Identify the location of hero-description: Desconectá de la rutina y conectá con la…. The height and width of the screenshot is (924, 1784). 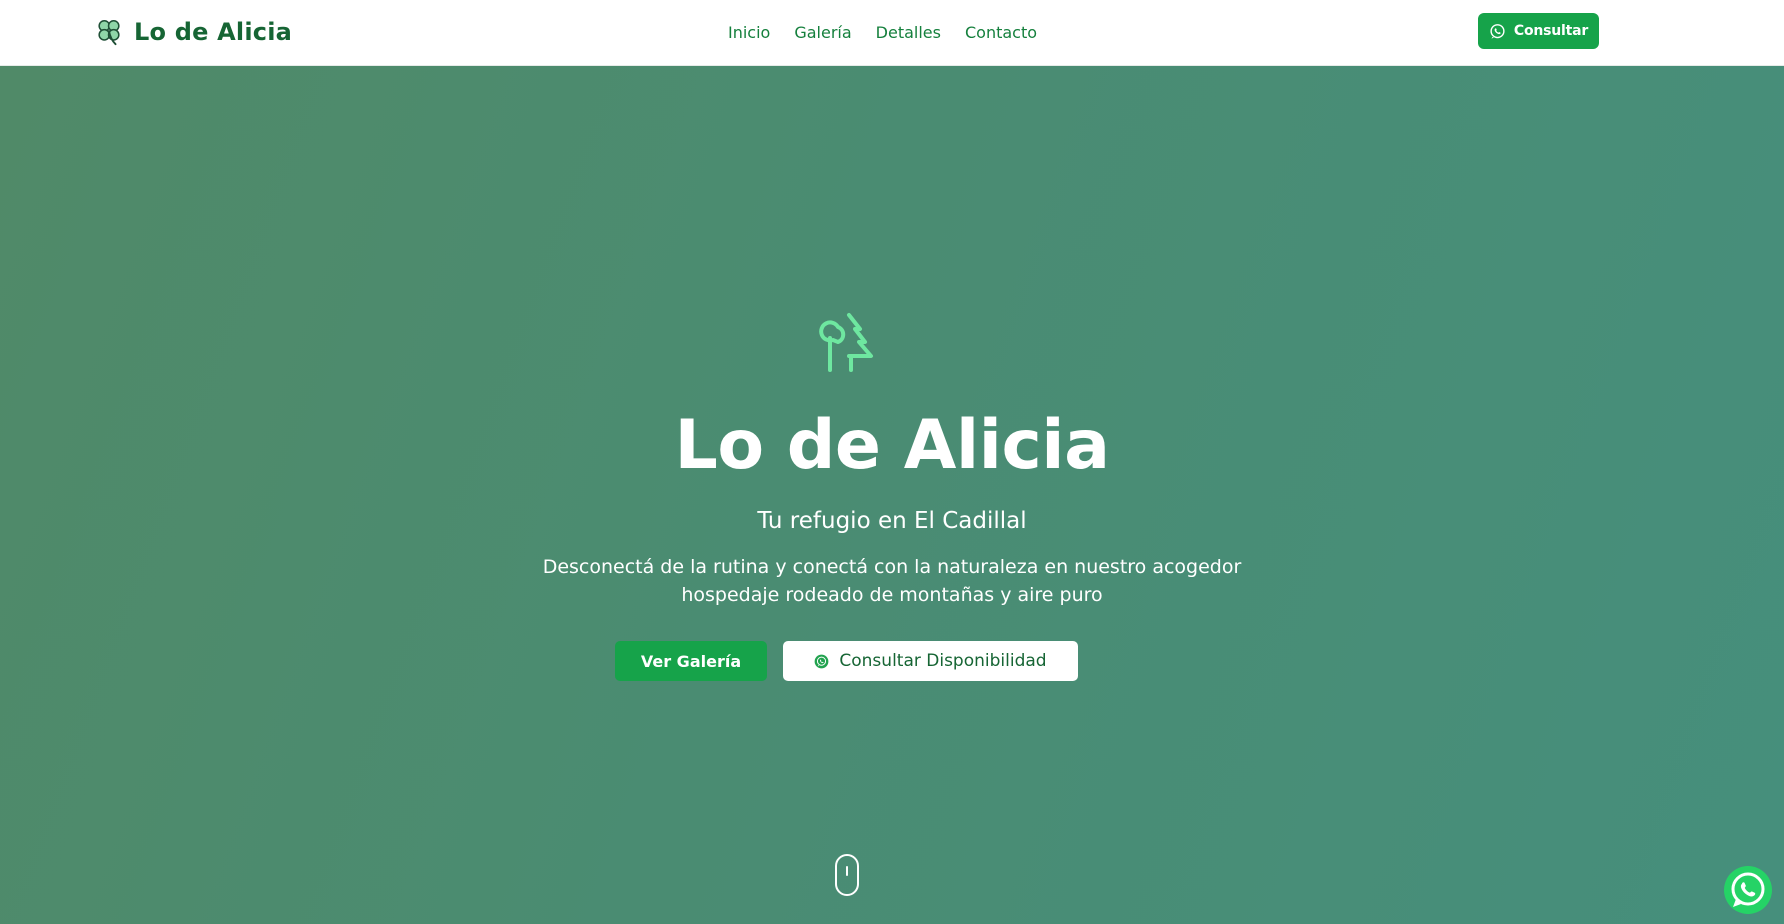
(892, 581).